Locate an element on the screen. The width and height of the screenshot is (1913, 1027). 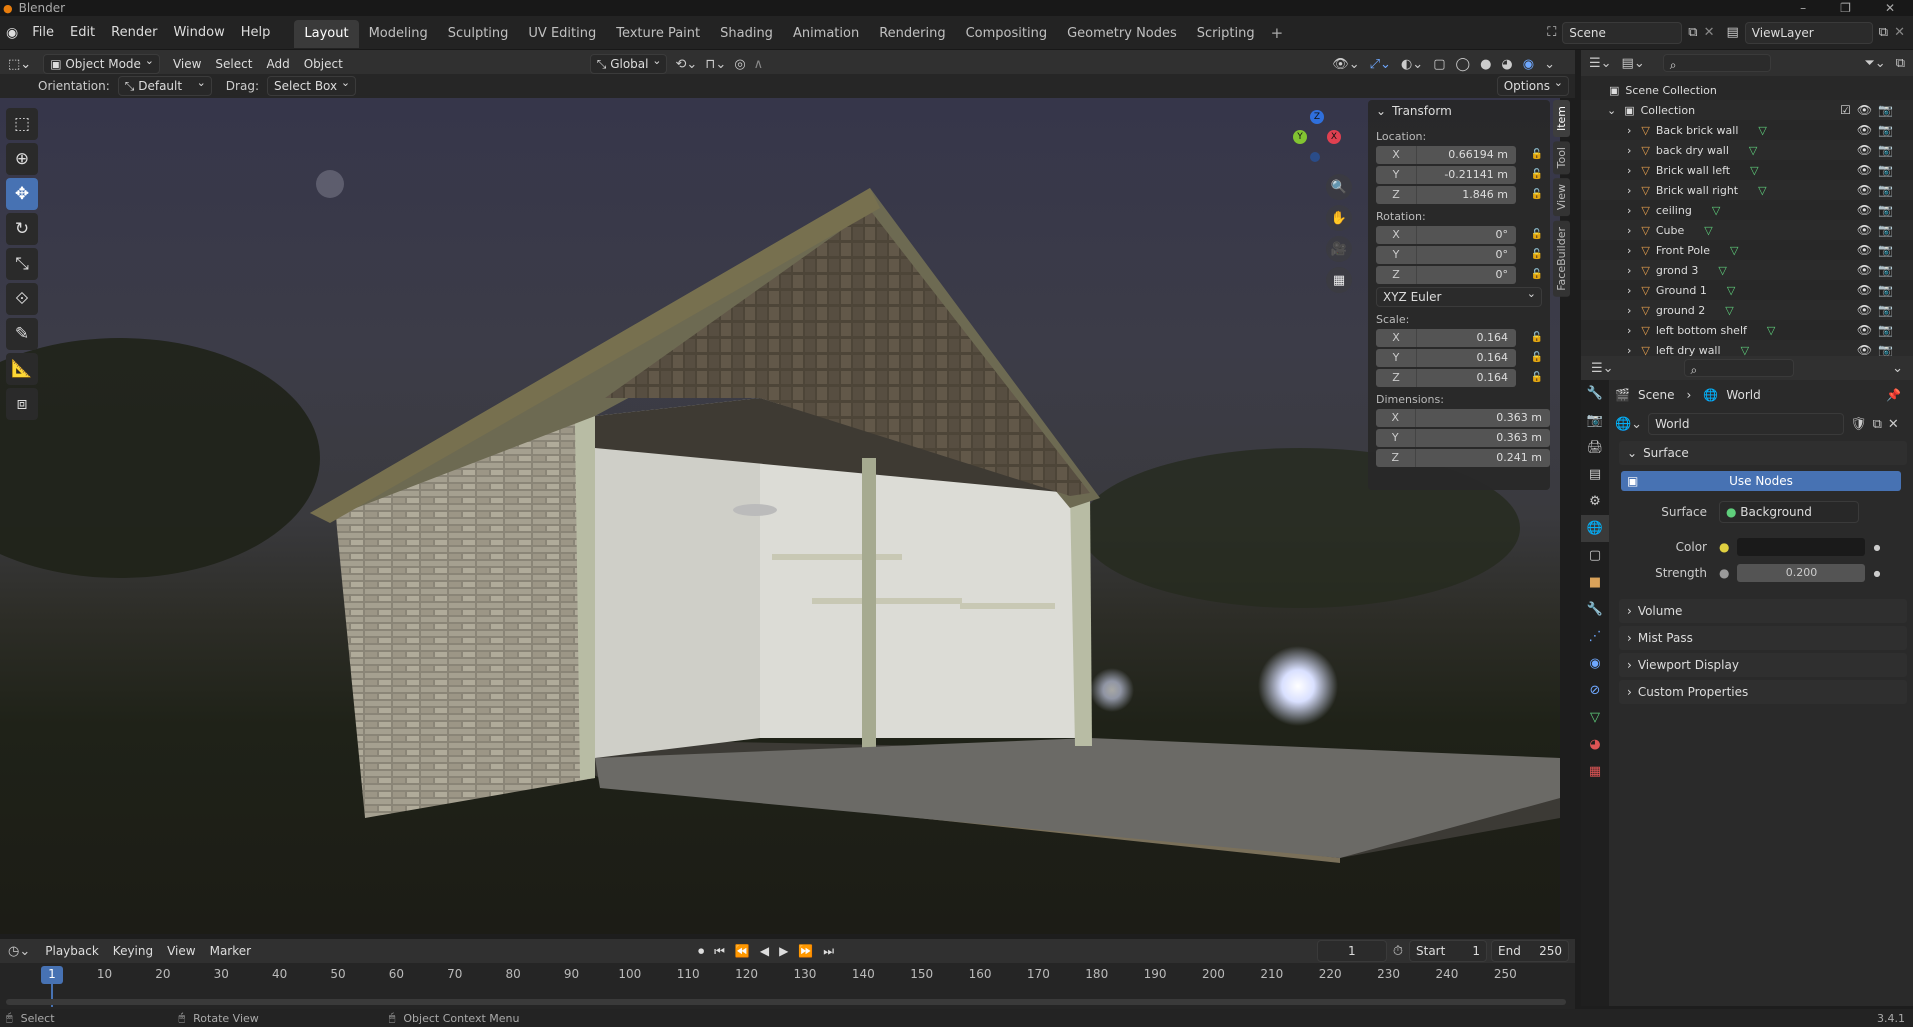
jump-start-icon: ⏮ is located at coordinates (719, 951).